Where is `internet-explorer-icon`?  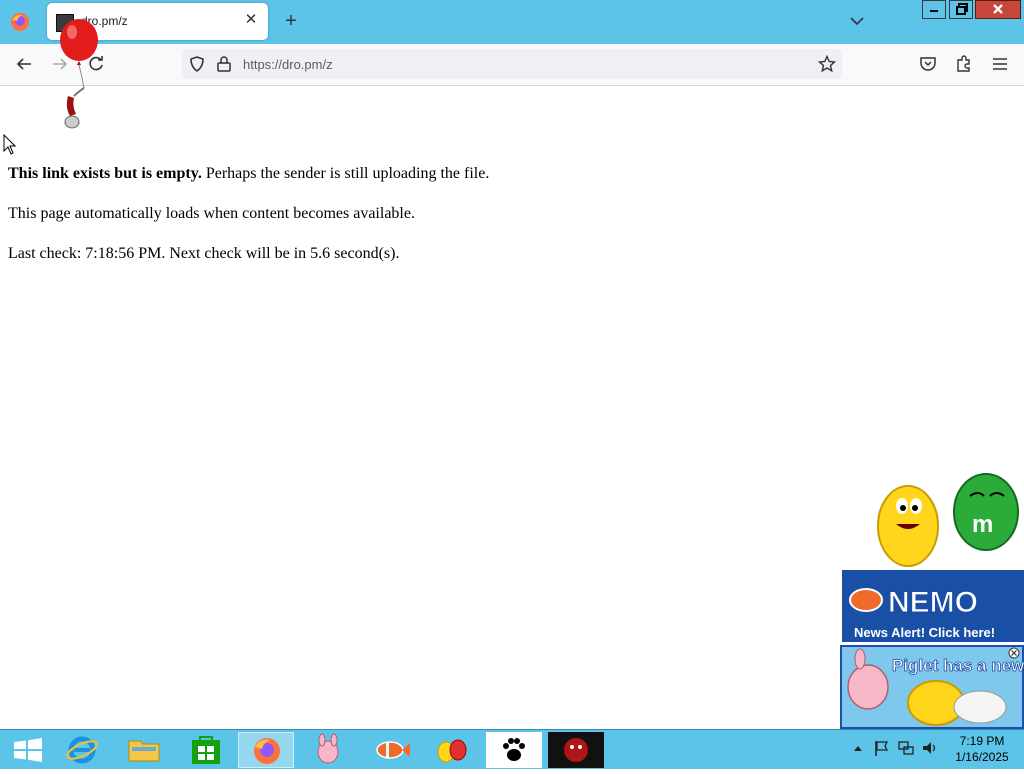
internet-explorer-icon is located at coordinates (82, 750).